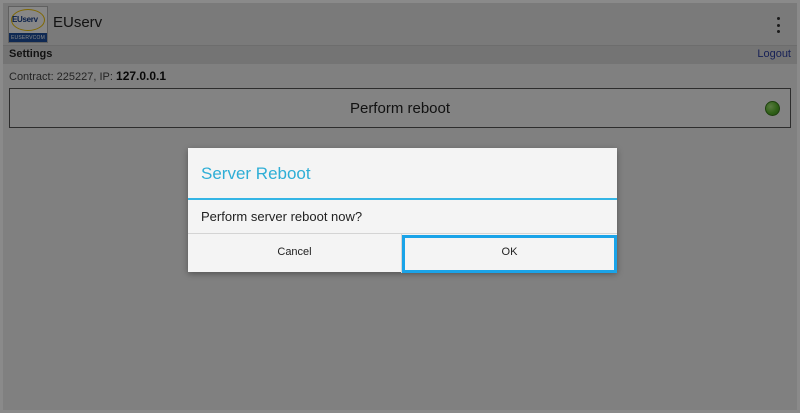 The height and width of the screenshot is (413, 800). Describe the element at coordinates (402, 199) in the screenshot. I see `dialog-divider` at that location.